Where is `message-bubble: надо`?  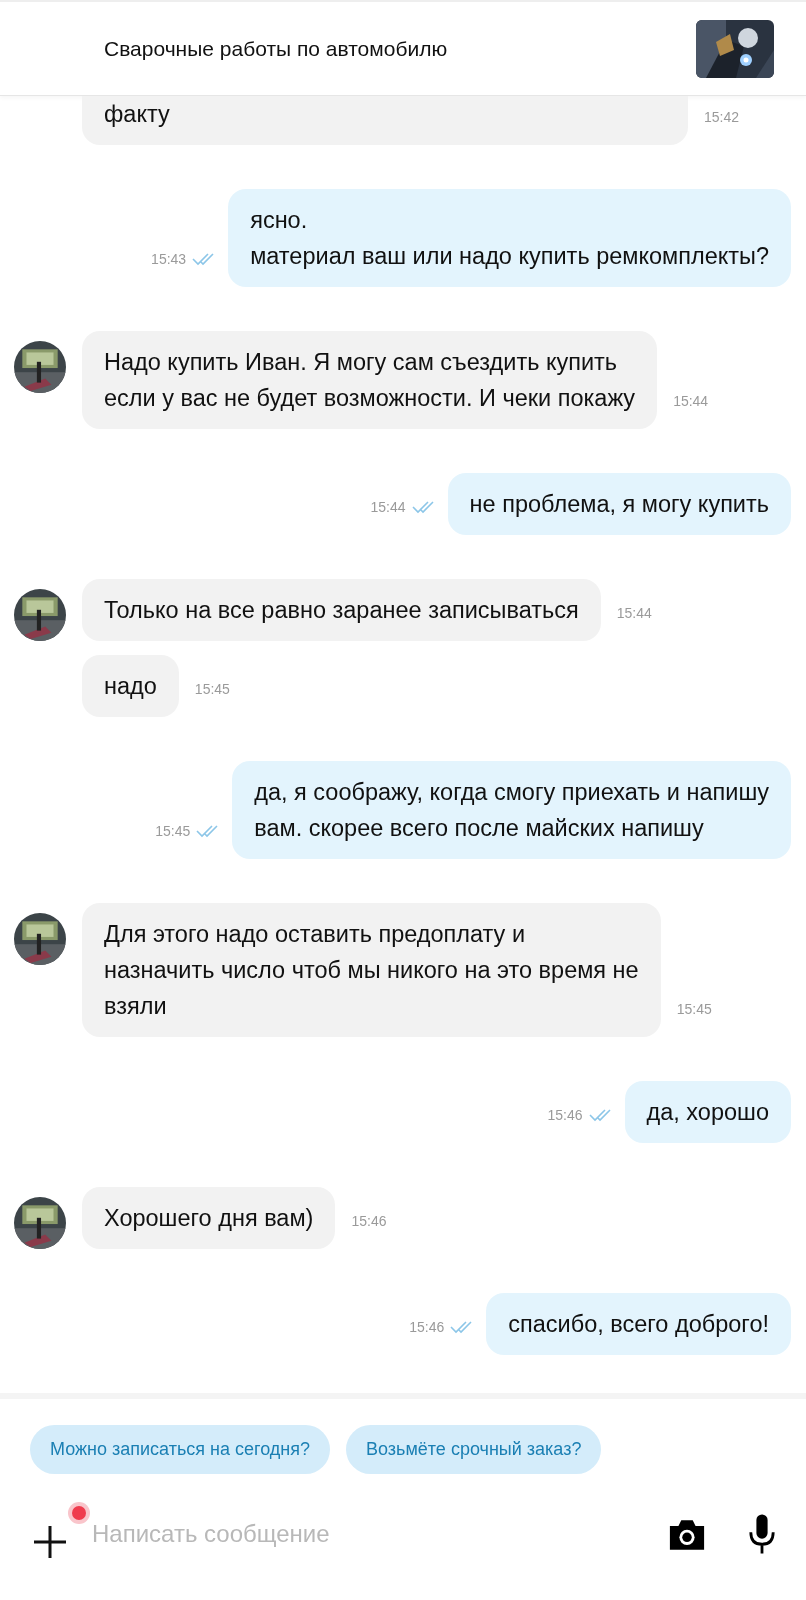
message-bubble: надо is located at coordinates (130, 686).